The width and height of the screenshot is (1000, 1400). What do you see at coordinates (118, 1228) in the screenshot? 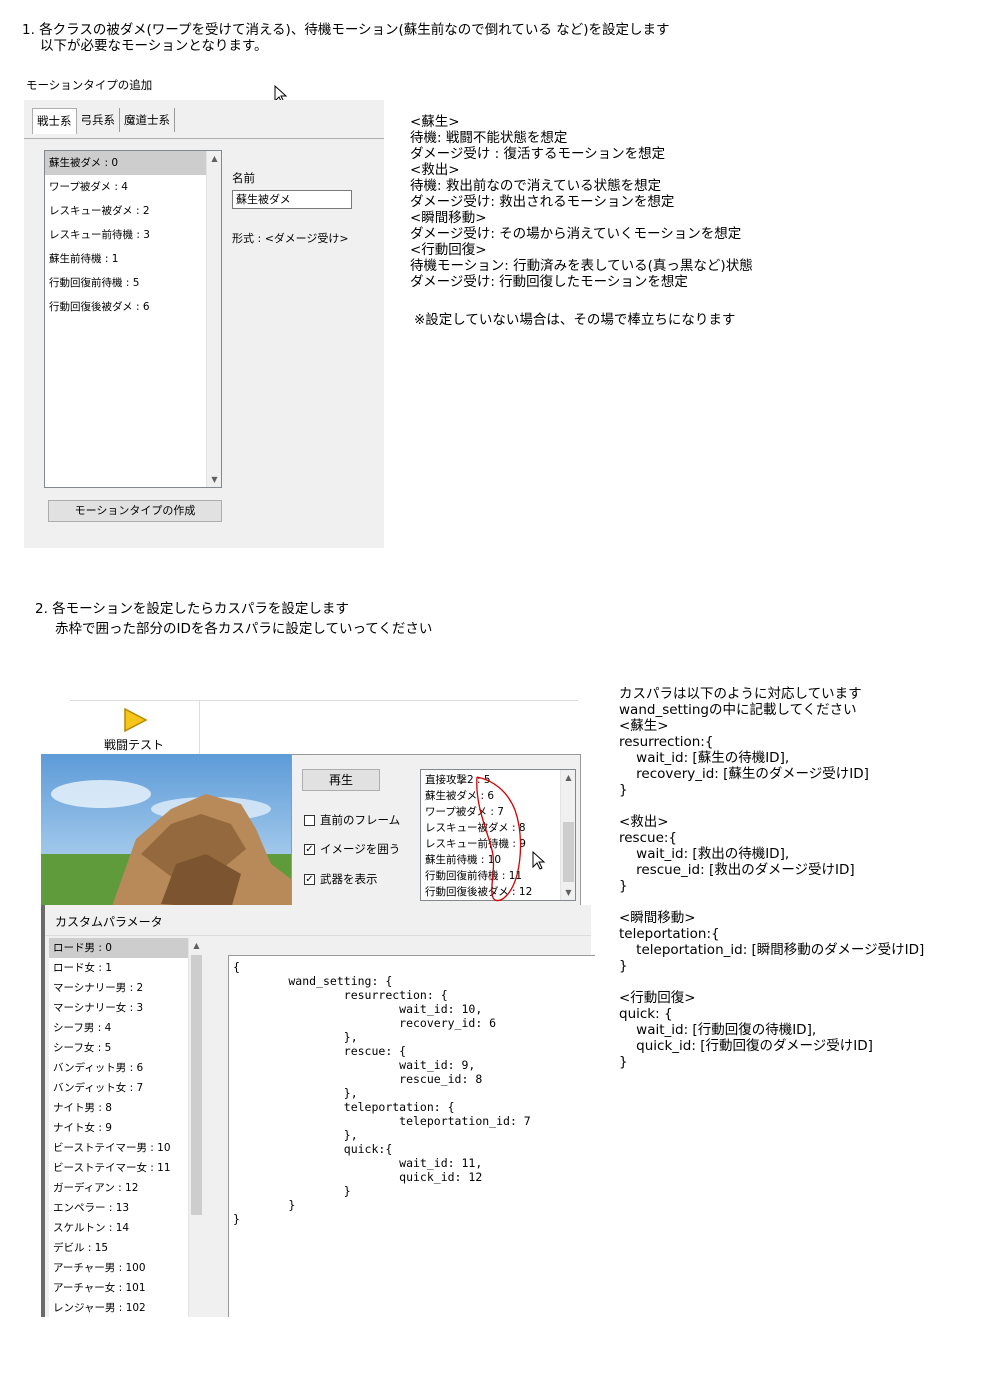
I see `list-item: スケルトン : 14` at bounding box center [118, 1228].